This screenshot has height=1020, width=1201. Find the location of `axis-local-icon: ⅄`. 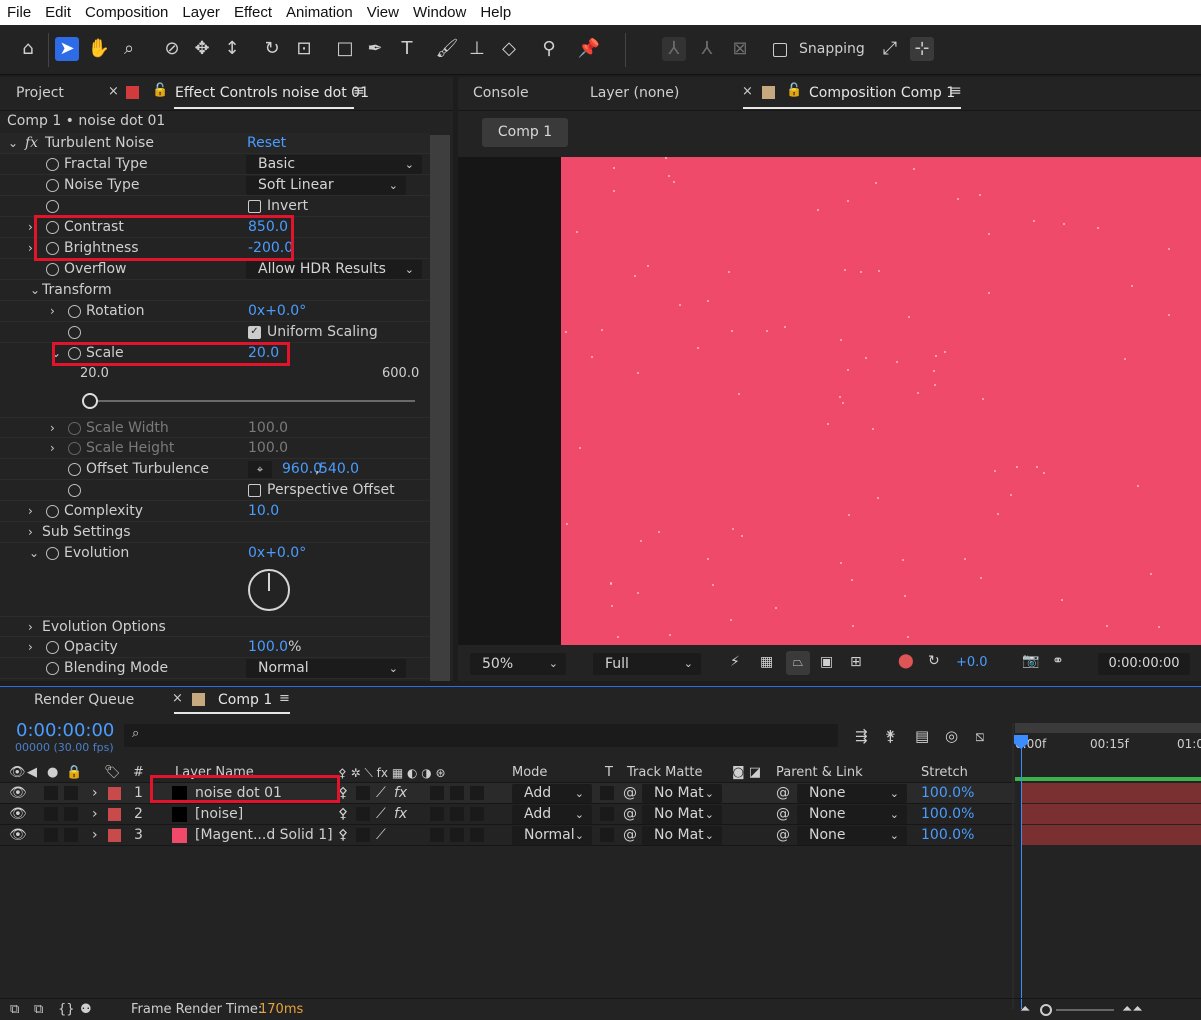

axis-local-icon: ⅄ is located at coordinates (674, 49).